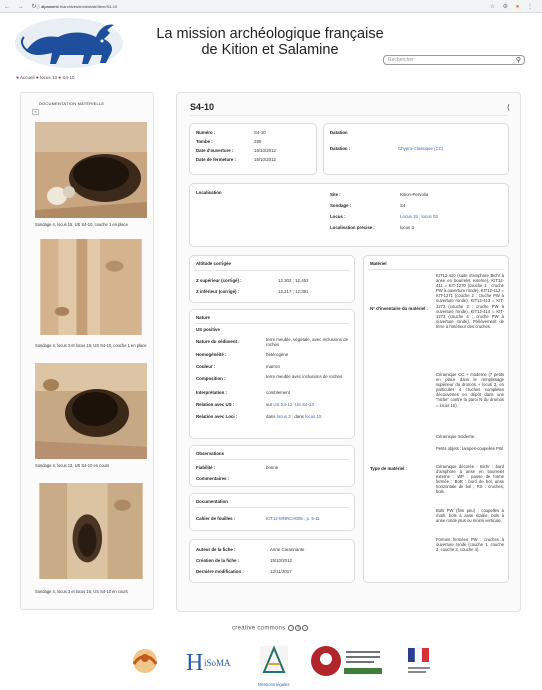 Image resolution: width=542 pixels, height=690 pixels. I want to click on comments-label: Commentaires :, so click(213, 478).